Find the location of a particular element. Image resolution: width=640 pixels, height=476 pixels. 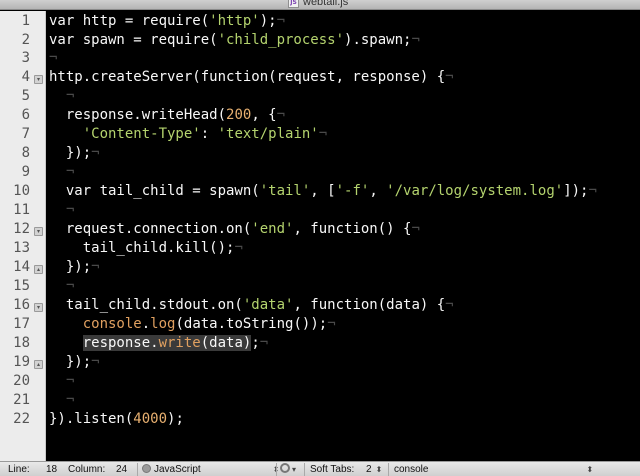

line-number: 6 is located at coordinates (25, 115).